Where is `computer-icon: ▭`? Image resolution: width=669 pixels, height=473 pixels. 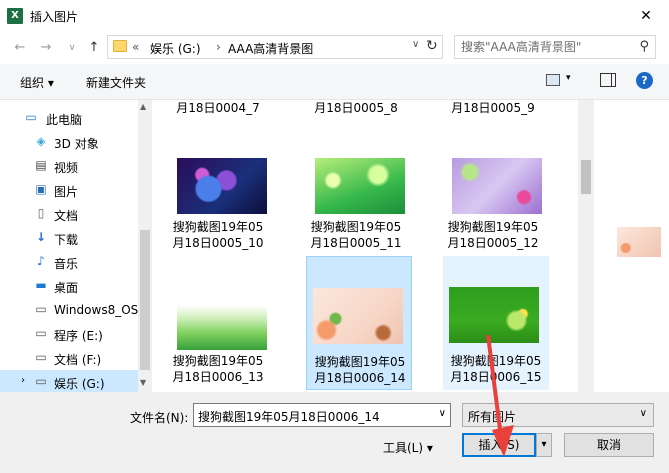 computer-icon: ▭ is located at coordinates (31, 117).